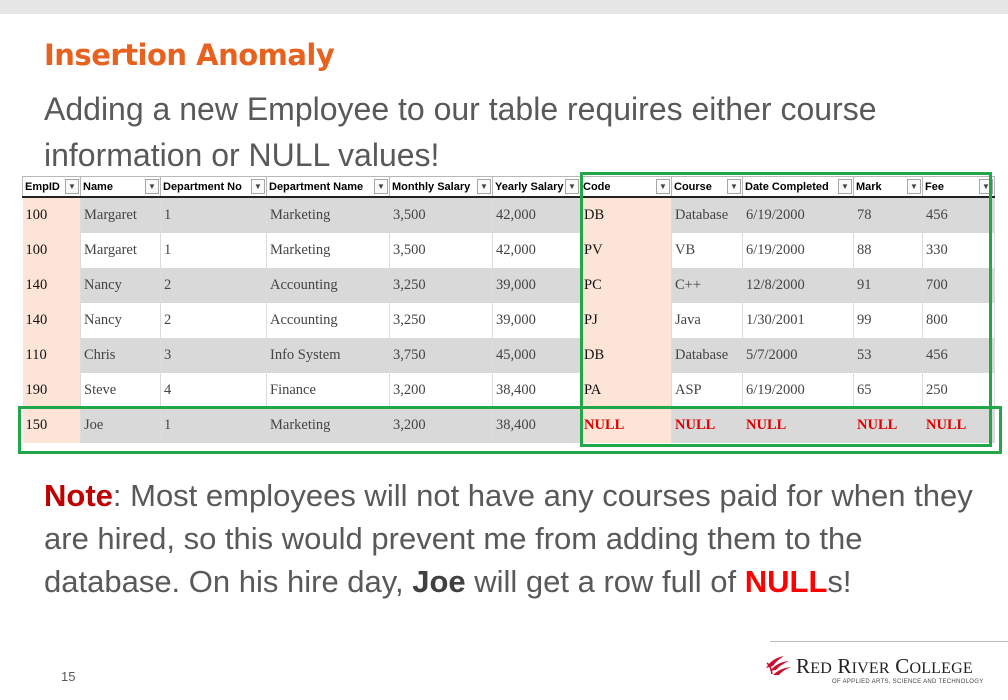  Describe the element at coordinates (597, 186) in the screenshot. I see `column-header-label: Code` at that location.